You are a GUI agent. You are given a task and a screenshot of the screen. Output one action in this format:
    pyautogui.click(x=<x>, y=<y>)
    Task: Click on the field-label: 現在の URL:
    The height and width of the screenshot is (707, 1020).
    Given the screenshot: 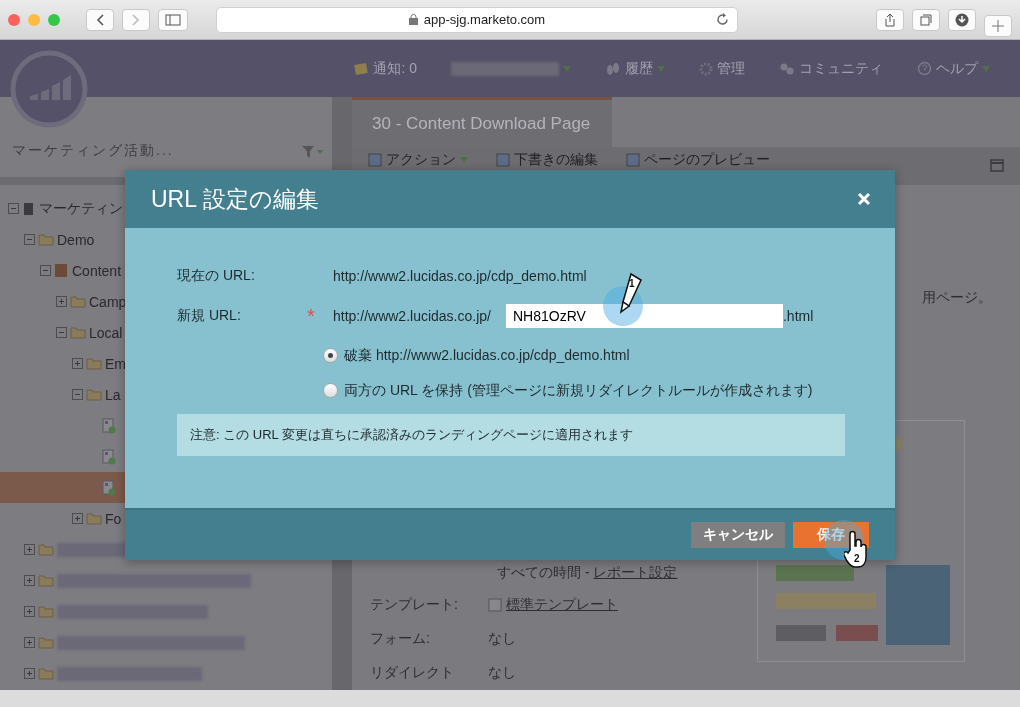 What is the action you would take?
    pyautogui.click(x=216, y=276)
    